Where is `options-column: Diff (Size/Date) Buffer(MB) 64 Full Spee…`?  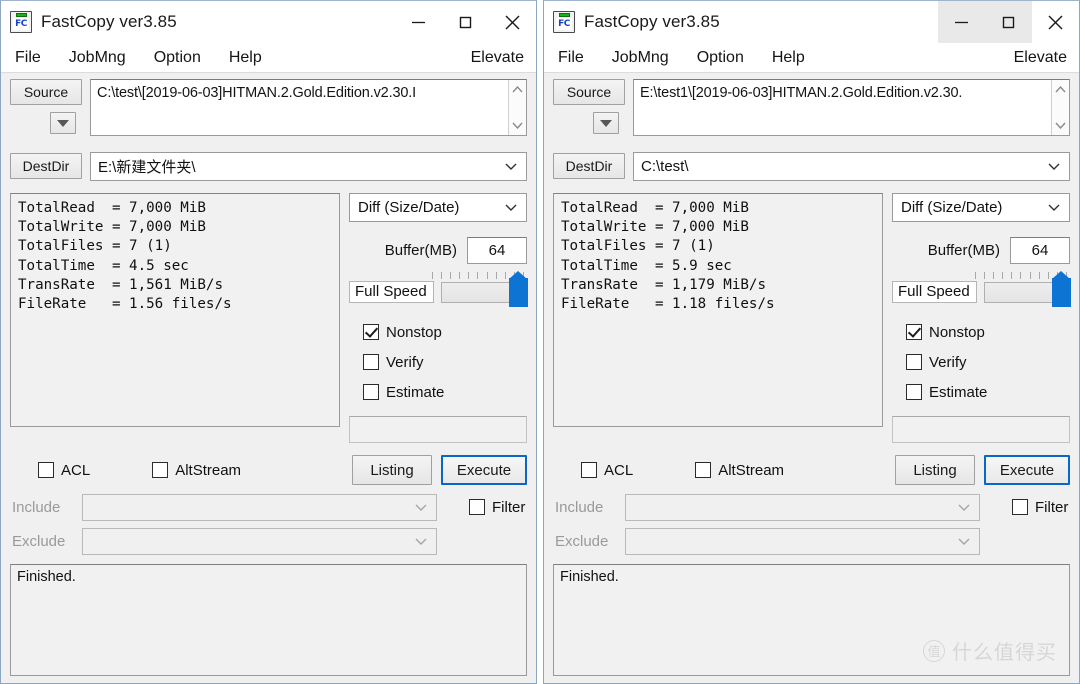
options-column: Diff (Size/Date) Buffer(MB) 64 Full Spee… is located at coordinates (981, 318).